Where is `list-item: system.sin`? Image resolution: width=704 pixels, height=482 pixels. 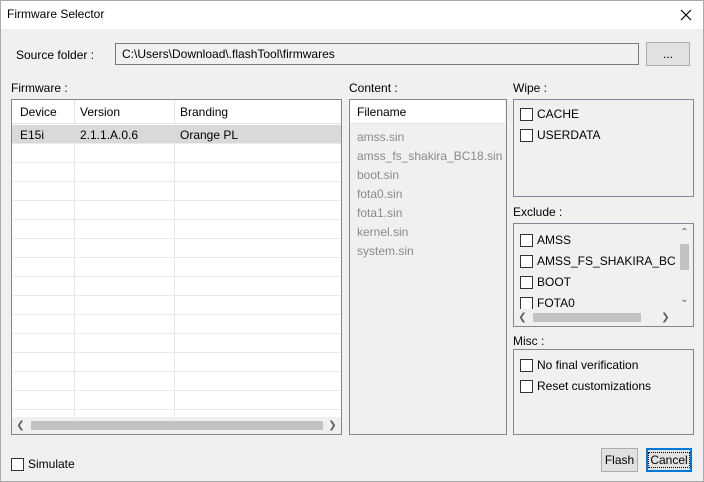 list-item: system.sin is located at coordinates (385, 251).